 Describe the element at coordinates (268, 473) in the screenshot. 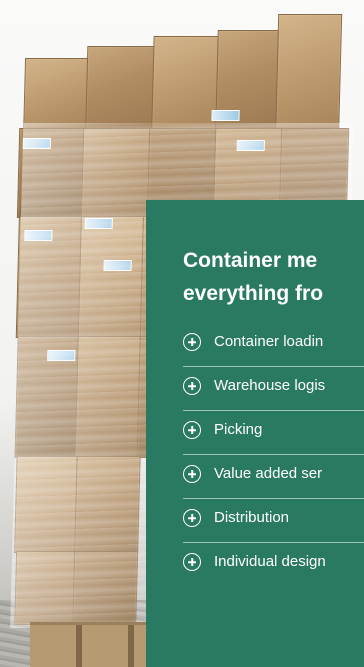

I see `service-label: Value added ser` at that location.